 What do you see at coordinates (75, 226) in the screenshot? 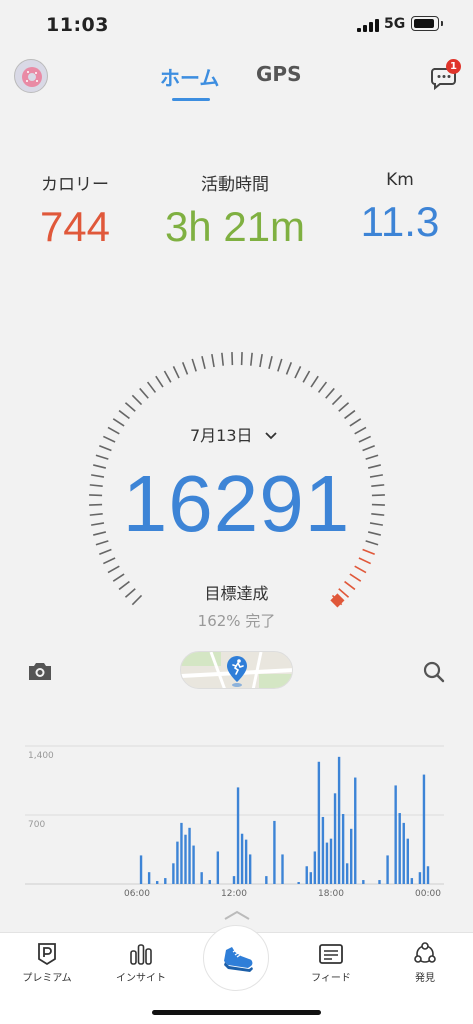
I see `calorie-value: 744` at bounding box center [75, 226].